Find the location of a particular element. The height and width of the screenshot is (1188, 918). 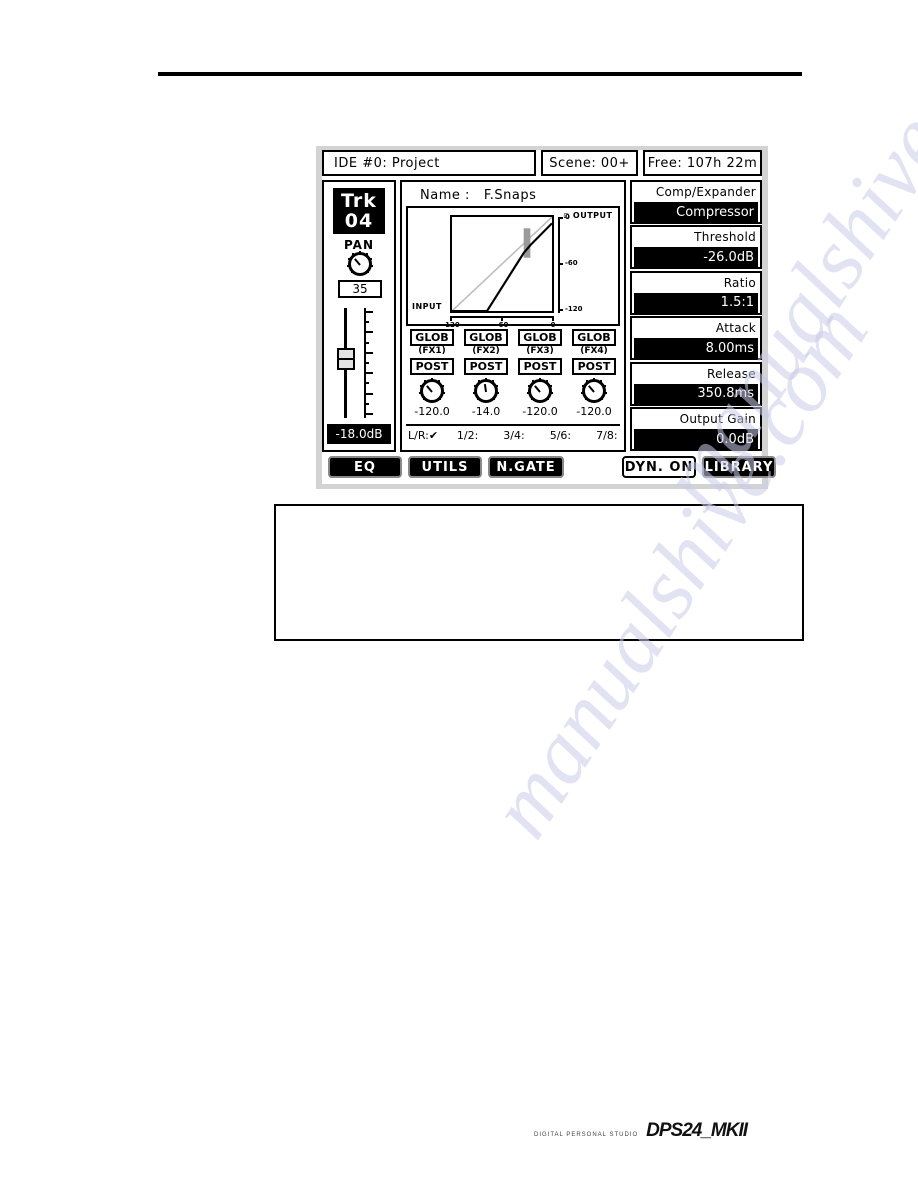

param-value: 350.8ms is located at coordinates (696, 393).